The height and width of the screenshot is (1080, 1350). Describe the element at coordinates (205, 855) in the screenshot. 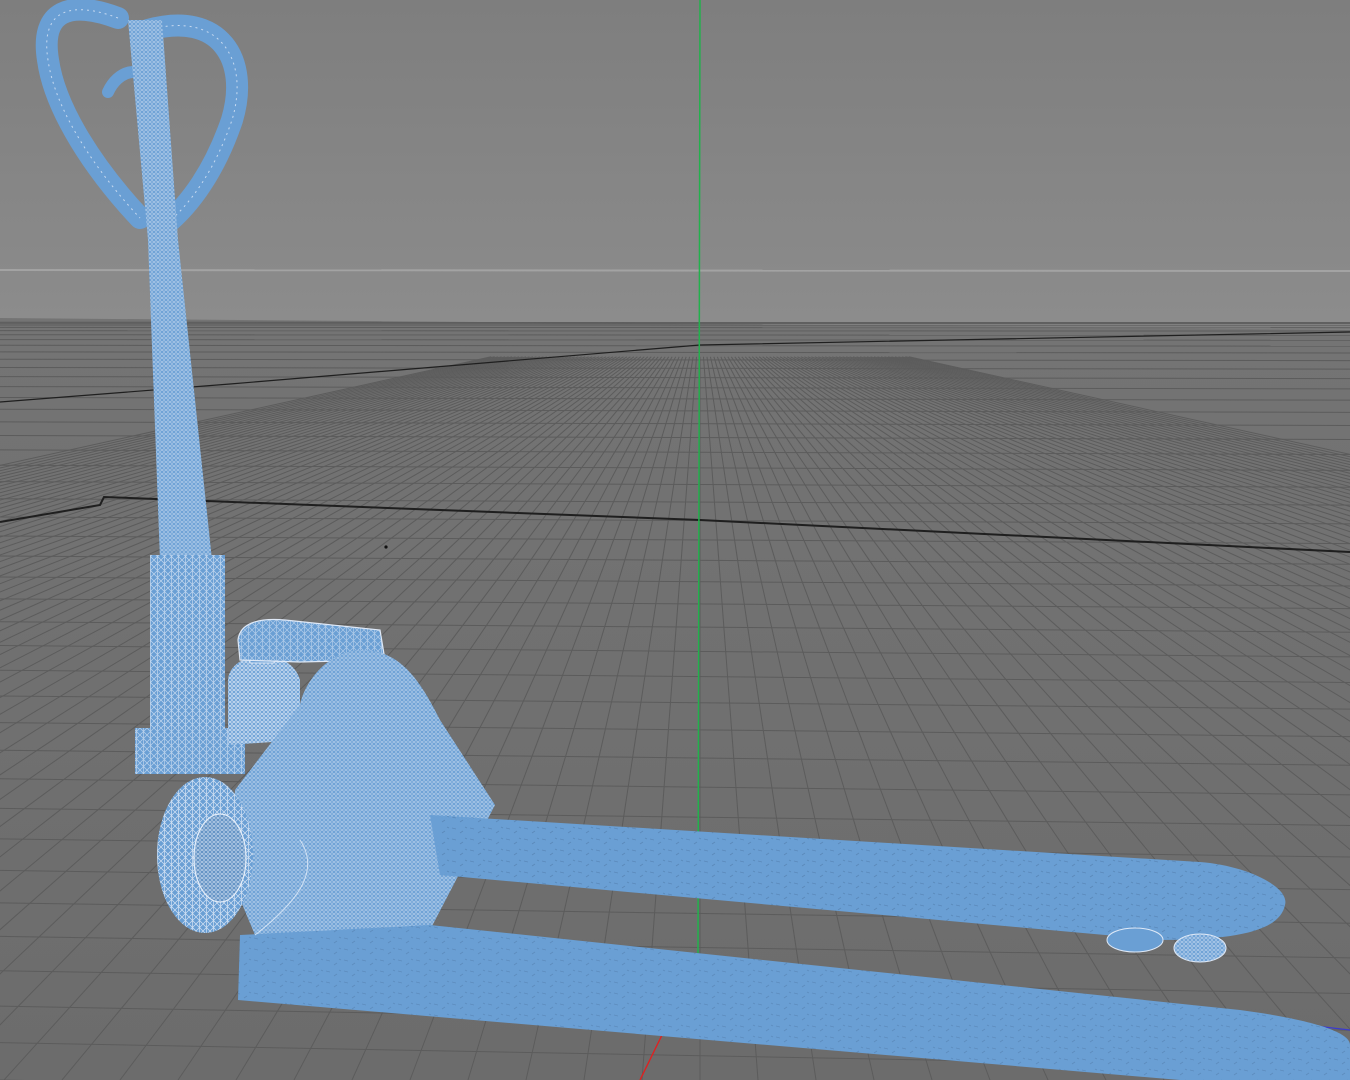

I see `steering-wheels` at that location.